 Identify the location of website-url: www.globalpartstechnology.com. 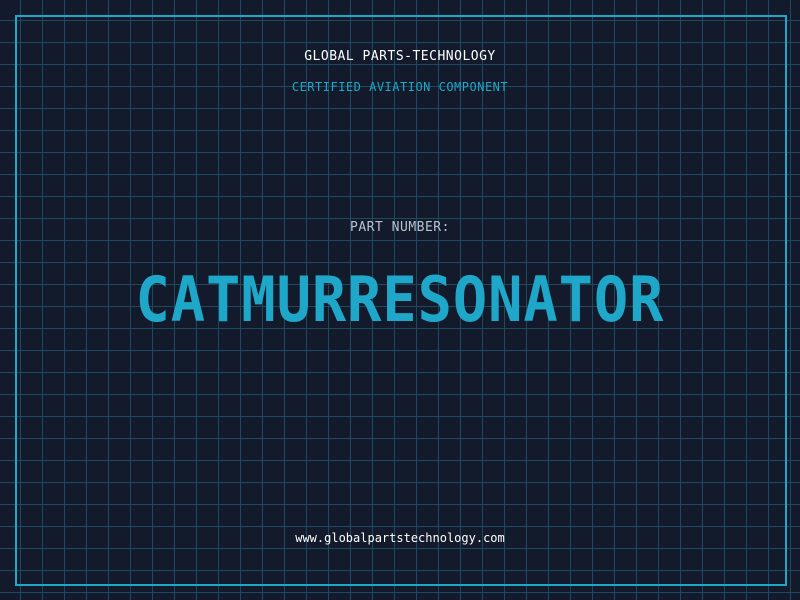
(400, 538).